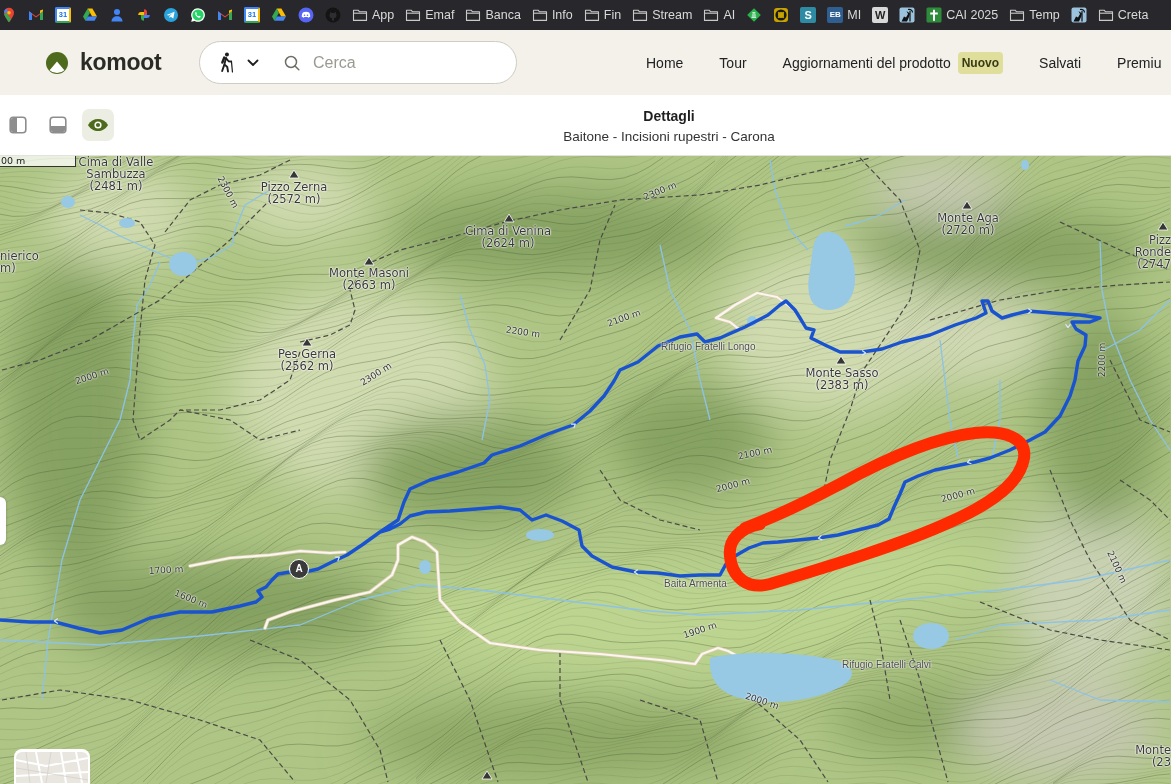 This screenshot has width=1171, height=784. I want to click on contour-elevation-label: 2300 m, so click(660, 191).